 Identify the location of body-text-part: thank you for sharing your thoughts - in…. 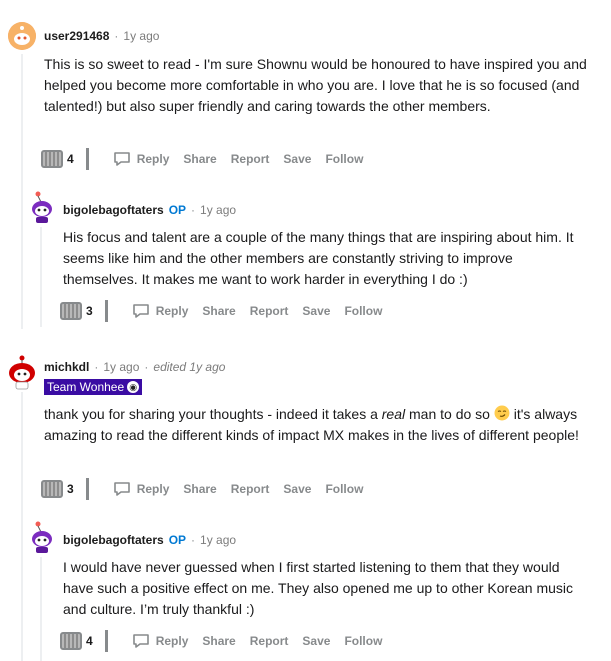
(213, 414).